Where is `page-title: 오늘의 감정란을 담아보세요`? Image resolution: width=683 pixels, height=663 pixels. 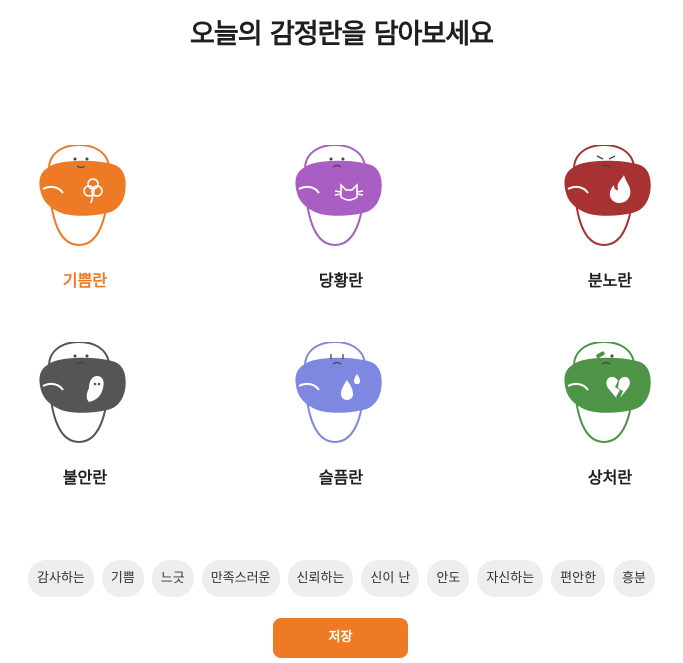
page-title: 오늘의 감정란을 담아보세요 is located at coordinates (342, 34).